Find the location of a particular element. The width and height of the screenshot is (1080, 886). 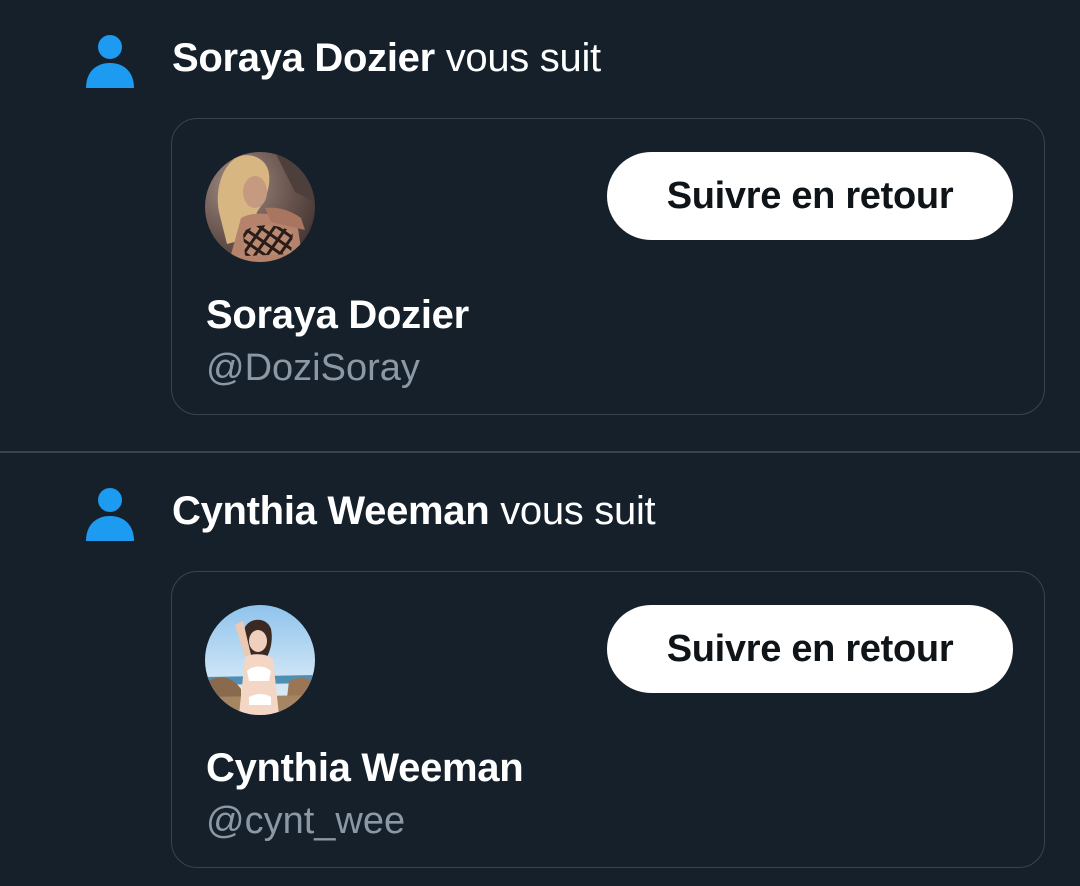

display-name: Cynthia Weeman is located at coordinates (365, 768).